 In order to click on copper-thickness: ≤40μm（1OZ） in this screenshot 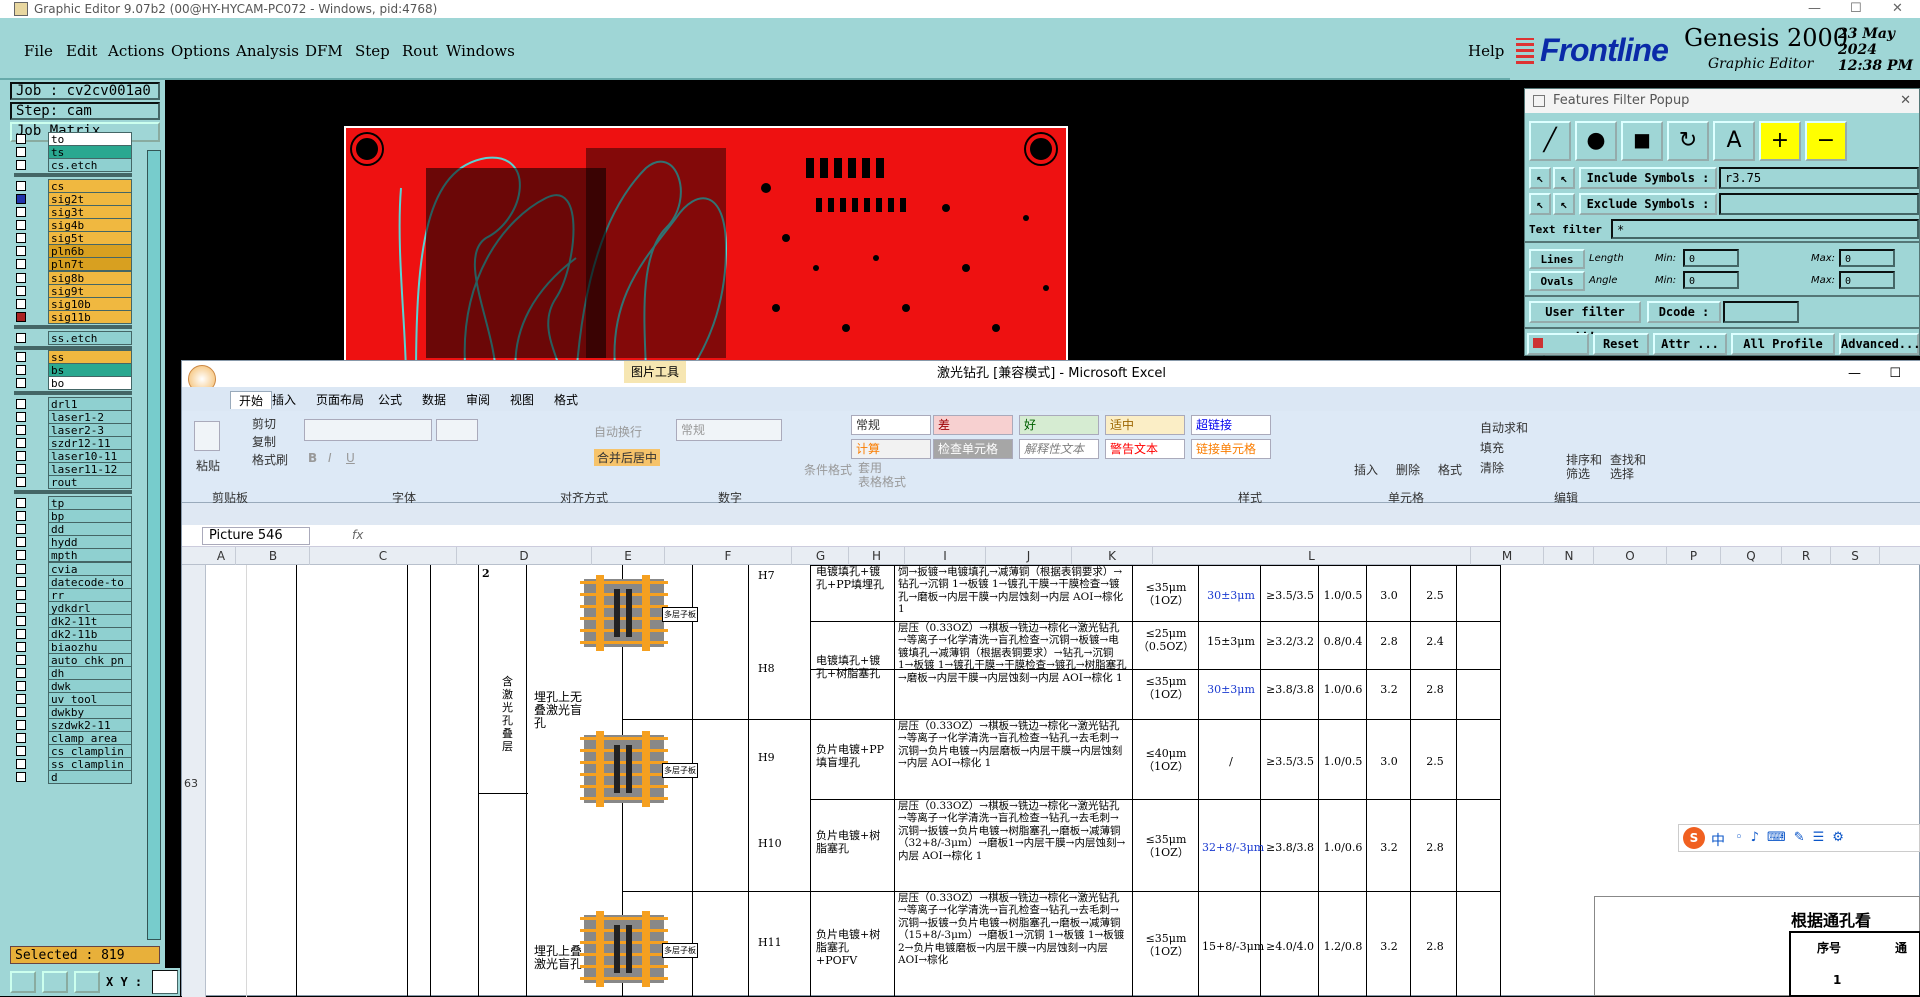, I will do `click(1166, 760)`.